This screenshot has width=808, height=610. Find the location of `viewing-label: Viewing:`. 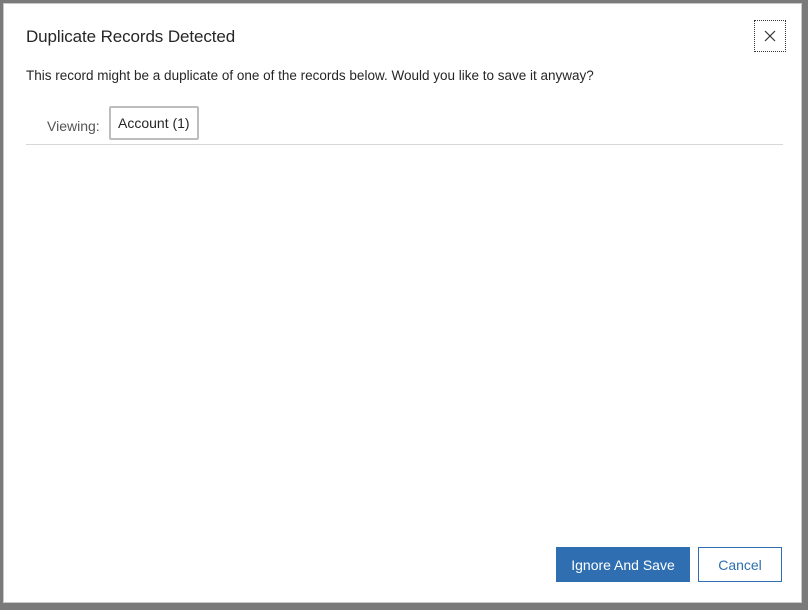

viewing-label: Viewing: is located at coordinates (73, 126).